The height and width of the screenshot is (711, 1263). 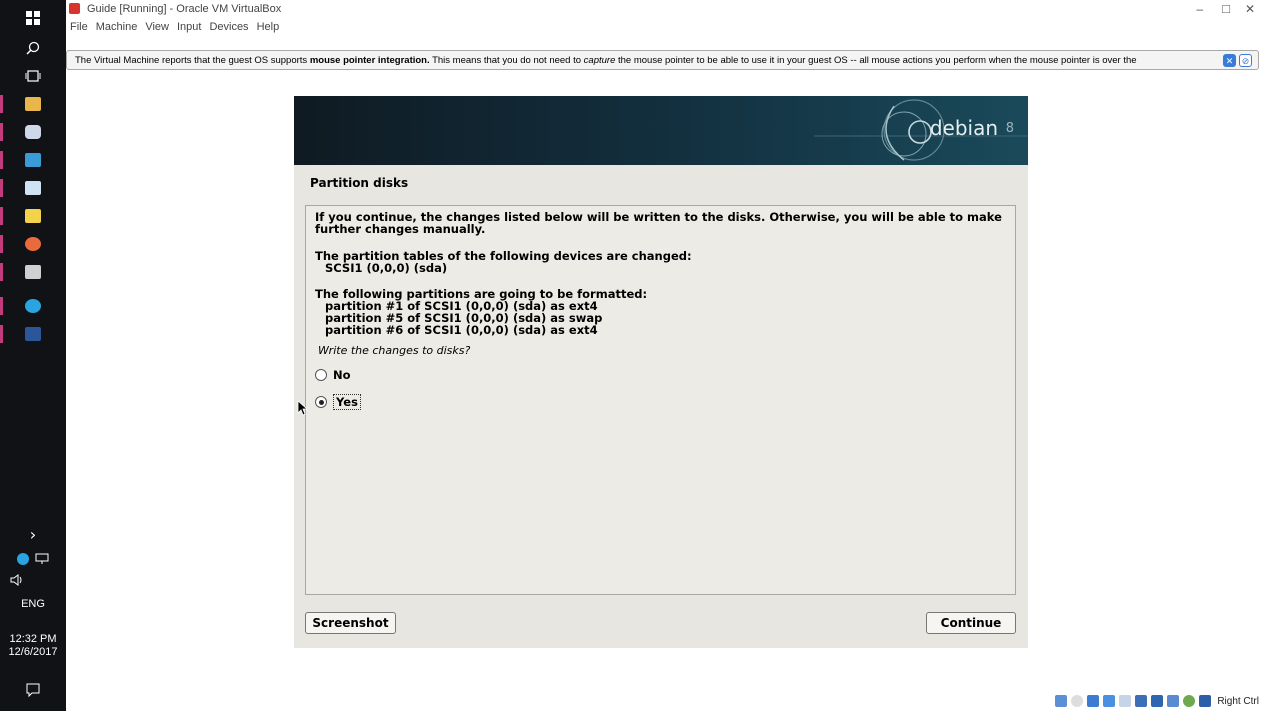 I want to click on mouse-pointer-icon, so click(x=302, y=408).